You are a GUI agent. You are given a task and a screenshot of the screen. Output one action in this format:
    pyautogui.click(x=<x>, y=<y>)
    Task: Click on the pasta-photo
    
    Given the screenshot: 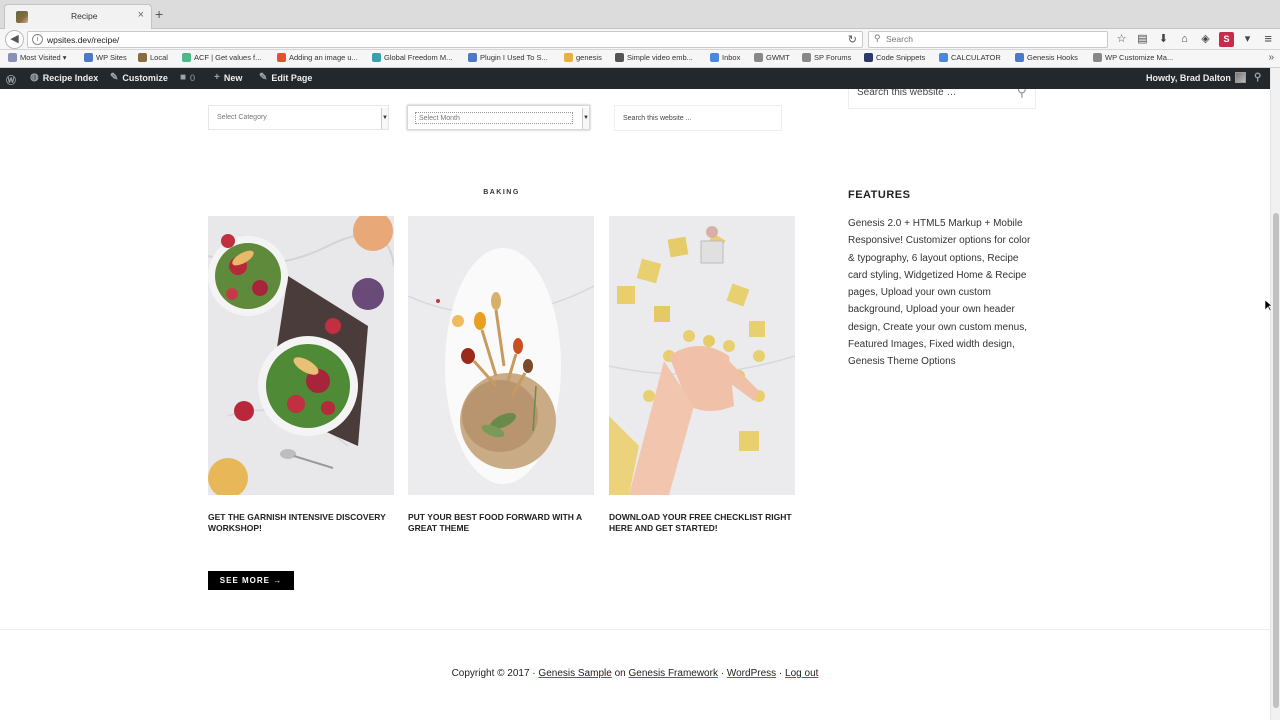 What is the action you would take?
    pyautogui.click(x=702, y=355)
    